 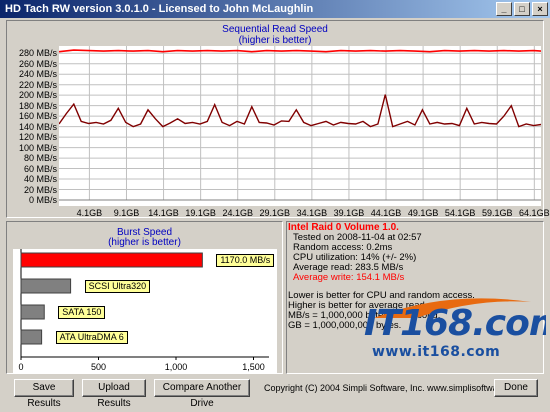 I want to click on burst-plot-area, so click(x=145, y=311).